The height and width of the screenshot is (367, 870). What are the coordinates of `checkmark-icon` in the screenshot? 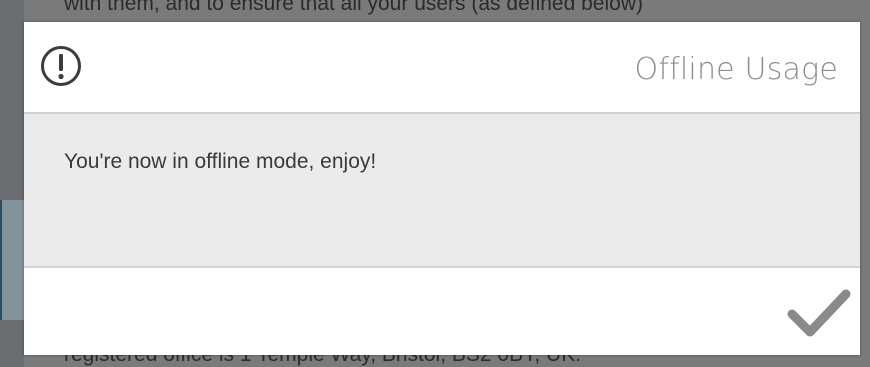 It's located at (819, 313).